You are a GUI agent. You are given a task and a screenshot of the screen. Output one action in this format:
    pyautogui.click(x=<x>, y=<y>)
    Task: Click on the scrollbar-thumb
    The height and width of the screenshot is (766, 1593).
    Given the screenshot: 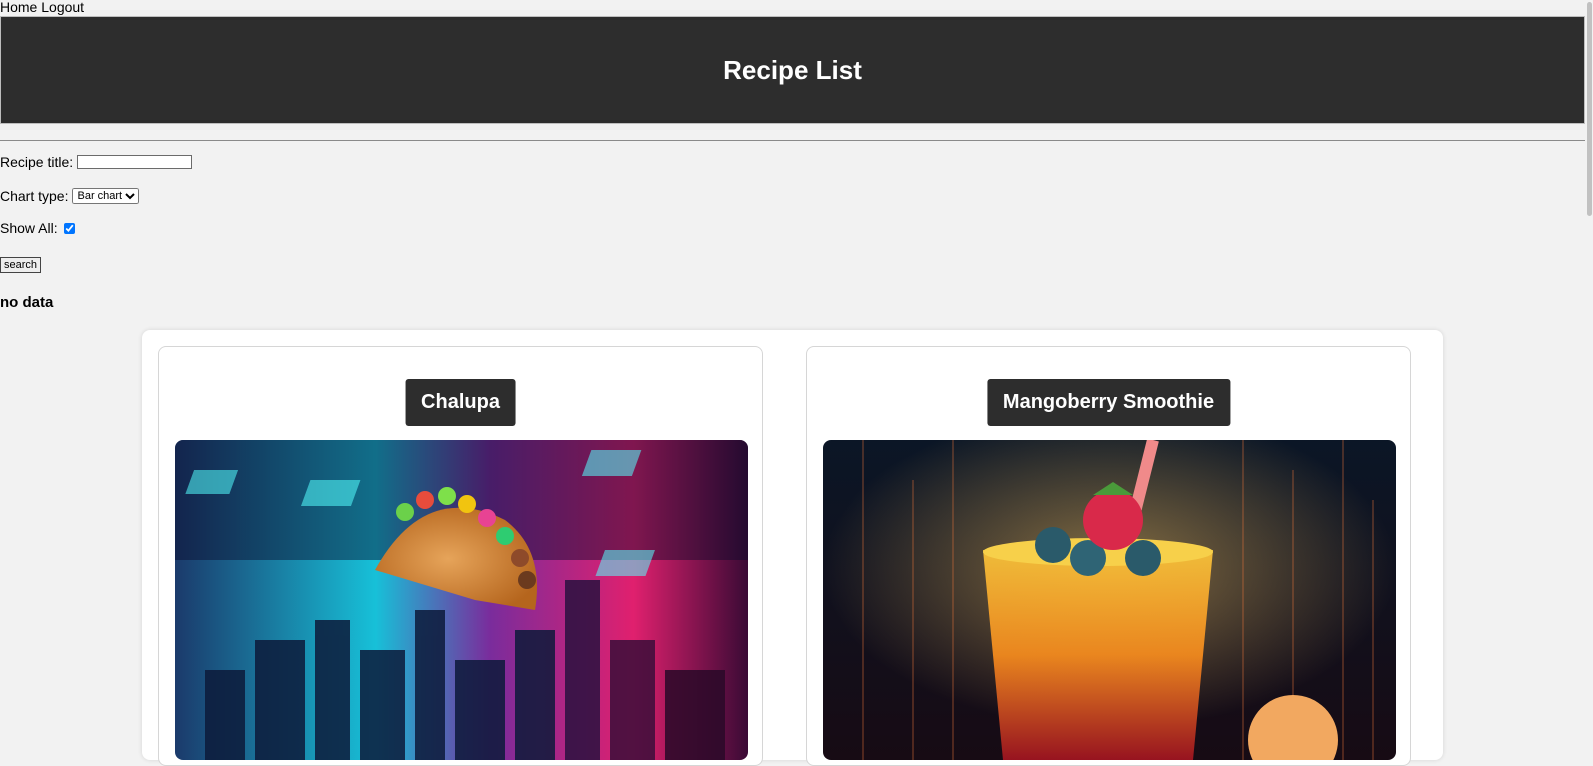 What is the action you would take?
    pyautogui.click(x=1589, y=109)
    